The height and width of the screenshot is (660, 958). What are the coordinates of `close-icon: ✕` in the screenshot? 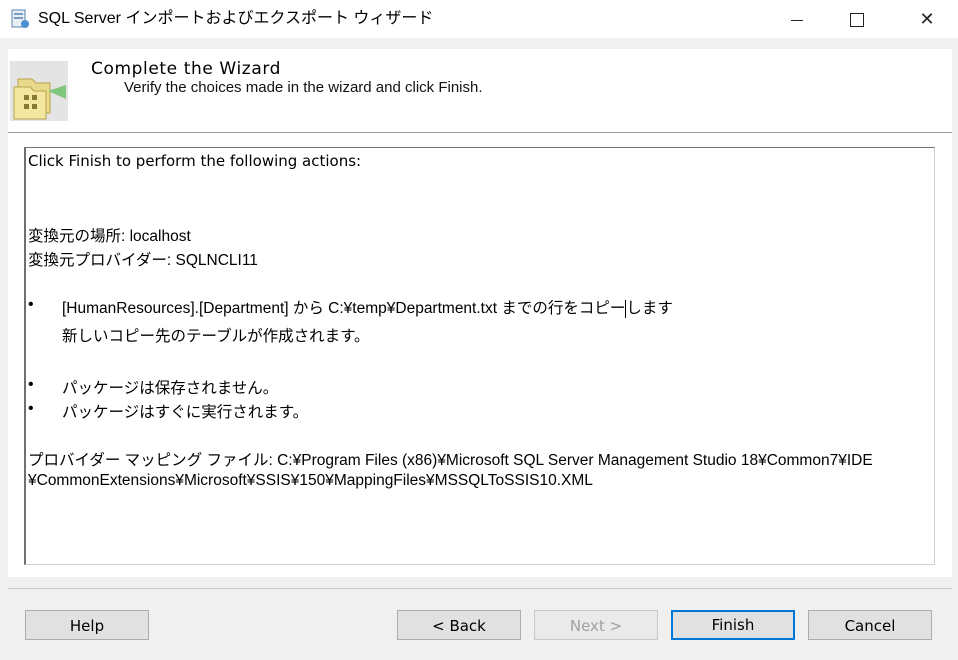 It's located at (927, 19).